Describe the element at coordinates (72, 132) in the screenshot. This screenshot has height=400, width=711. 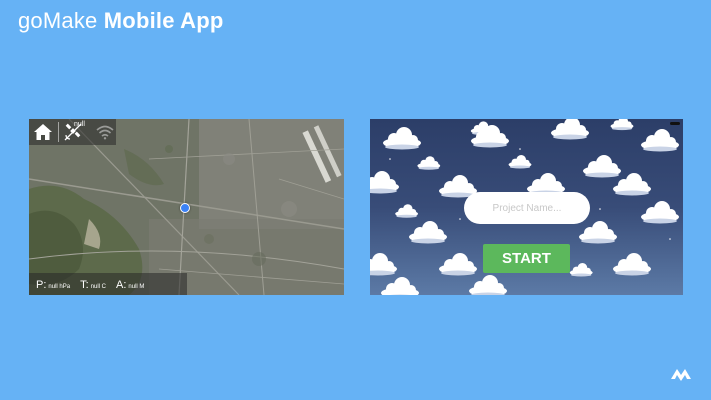
I see `map-top-toolbar: null` at that location.